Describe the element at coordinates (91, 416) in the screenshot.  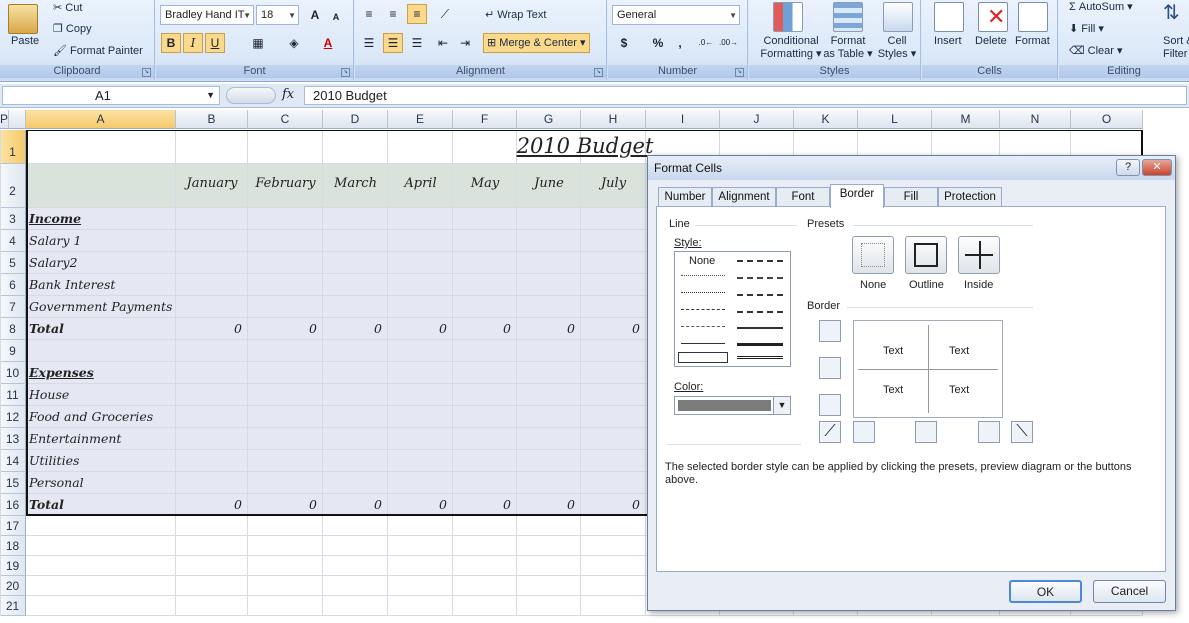
I see `row-label: Food and Groceries` at that location.